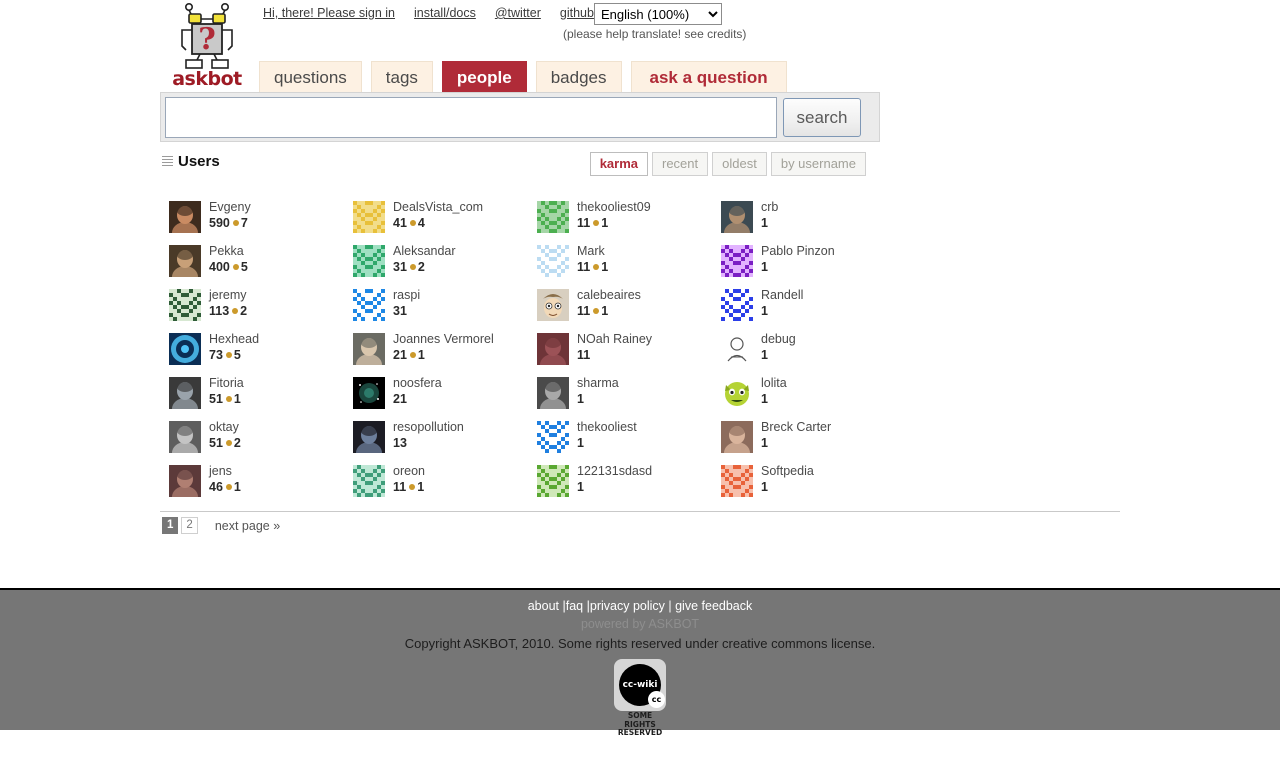 Image resolution: width=1280 pixels, height=762 pixels. I want to click on search-input, so click(471, 117).